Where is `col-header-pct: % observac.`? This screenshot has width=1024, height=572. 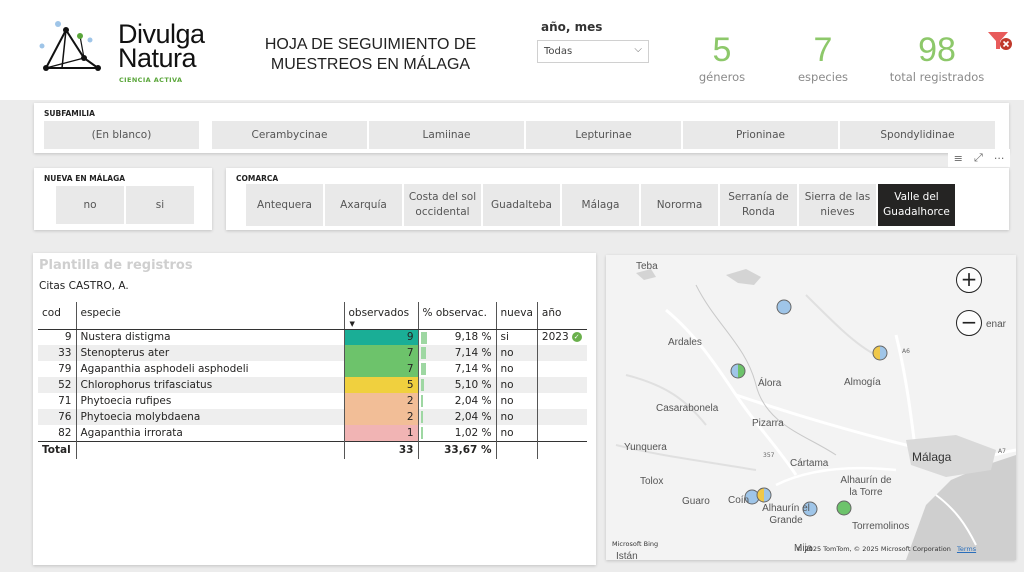 col-header-pct: % observac. is located at coordinates (457, 316).